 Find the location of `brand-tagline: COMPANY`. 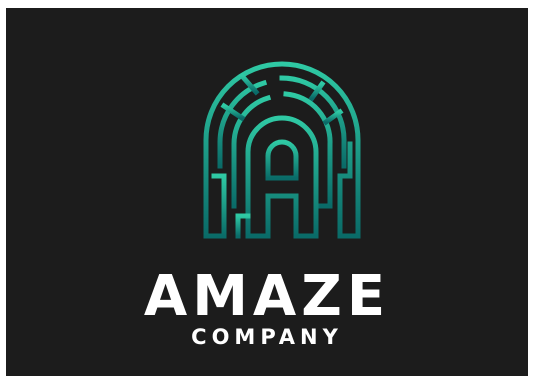

brand-tagline: COMPANY is located at coordinates (267, 337).